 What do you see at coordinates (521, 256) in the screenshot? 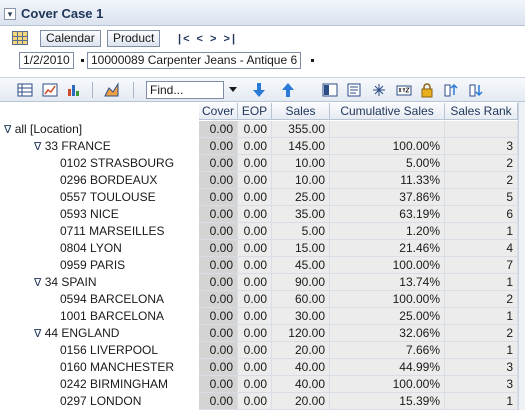
I see `vertical-scrollbar` at bounding box center [521, 256].